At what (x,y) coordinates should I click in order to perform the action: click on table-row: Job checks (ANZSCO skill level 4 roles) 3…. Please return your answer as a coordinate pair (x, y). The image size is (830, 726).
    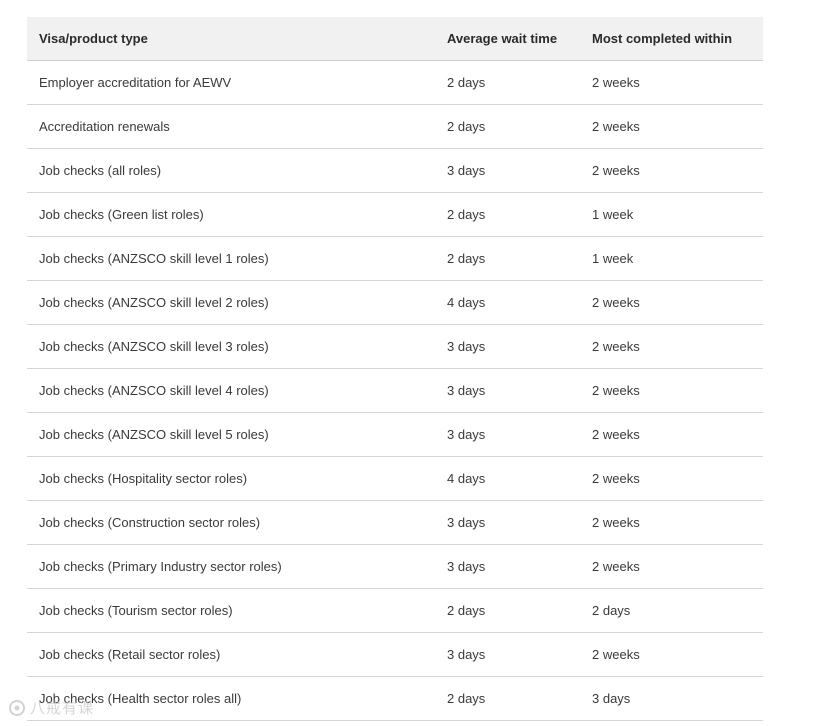
    Looking at the image, I should click on (395, 390).